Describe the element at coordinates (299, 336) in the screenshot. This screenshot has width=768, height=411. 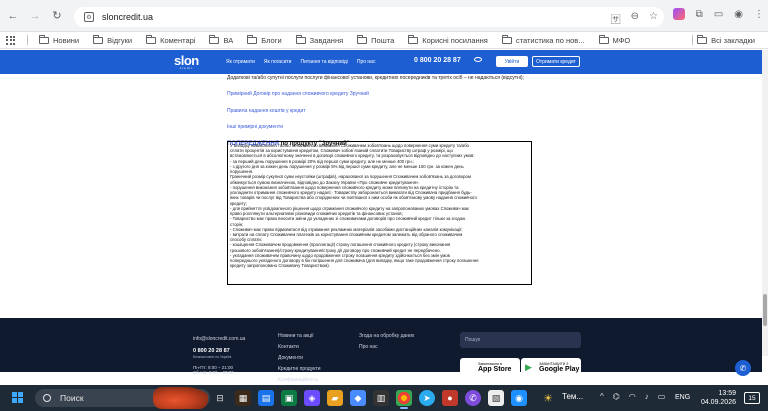
I see `footer-link: Новини та акції` at that location.